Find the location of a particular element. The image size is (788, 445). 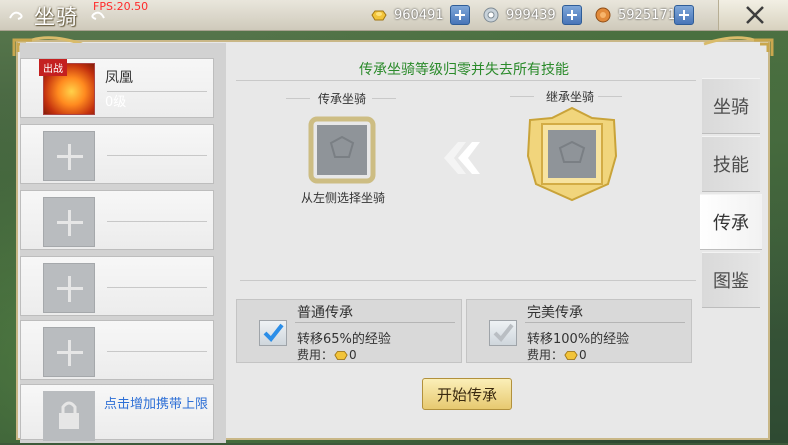

resource-gold: 960491 is located at coordinates (420, 15).